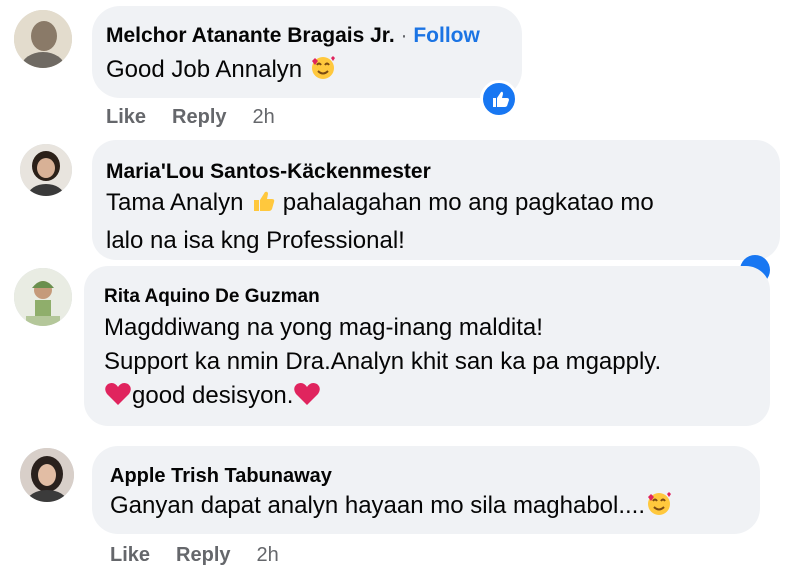  I want to click on comment-author: Rita Aquino De Guzman, so click(212, 297).